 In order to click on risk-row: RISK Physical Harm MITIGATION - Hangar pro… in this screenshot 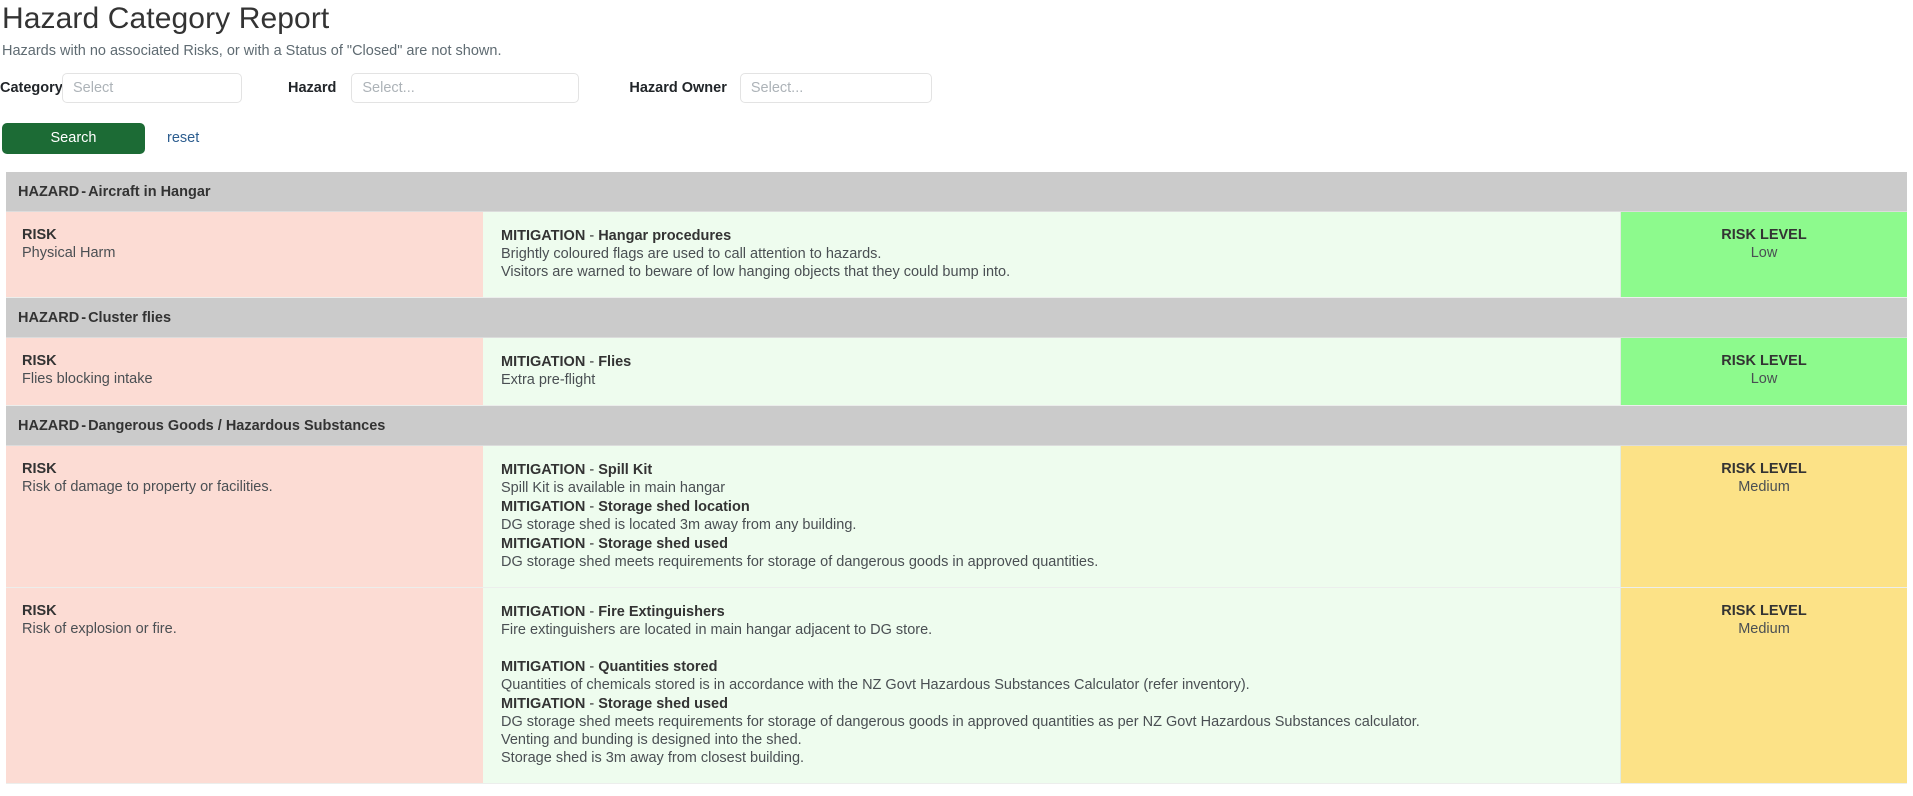, I will do `click(956, 255)`.